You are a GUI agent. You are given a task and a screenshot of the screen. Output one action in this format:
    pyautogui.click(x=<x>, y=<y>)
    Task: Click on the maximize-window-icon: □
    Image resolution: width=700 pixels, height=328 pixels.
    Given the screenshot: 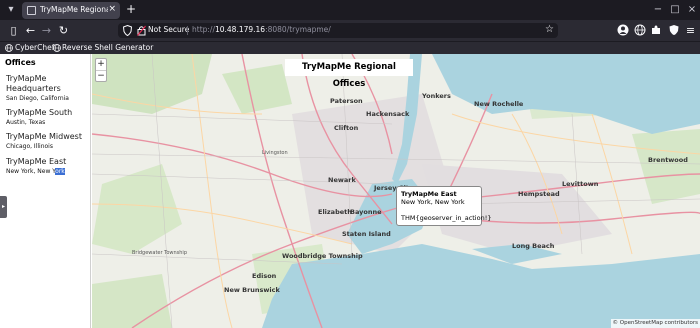 What is the action you would take?
    pyautogui.click(x=675, y=10)
    